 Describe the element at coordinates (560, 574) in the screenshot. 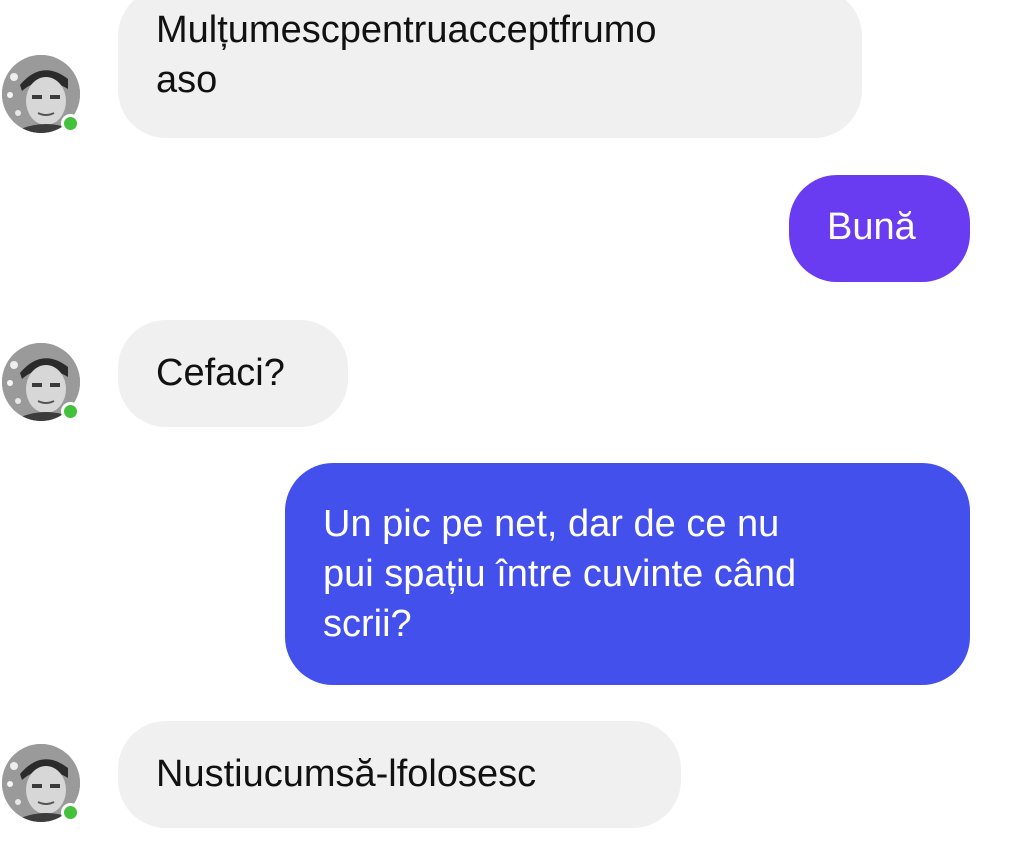

I see `message-text-line: pui spațiu între cuvinte când` at that location.